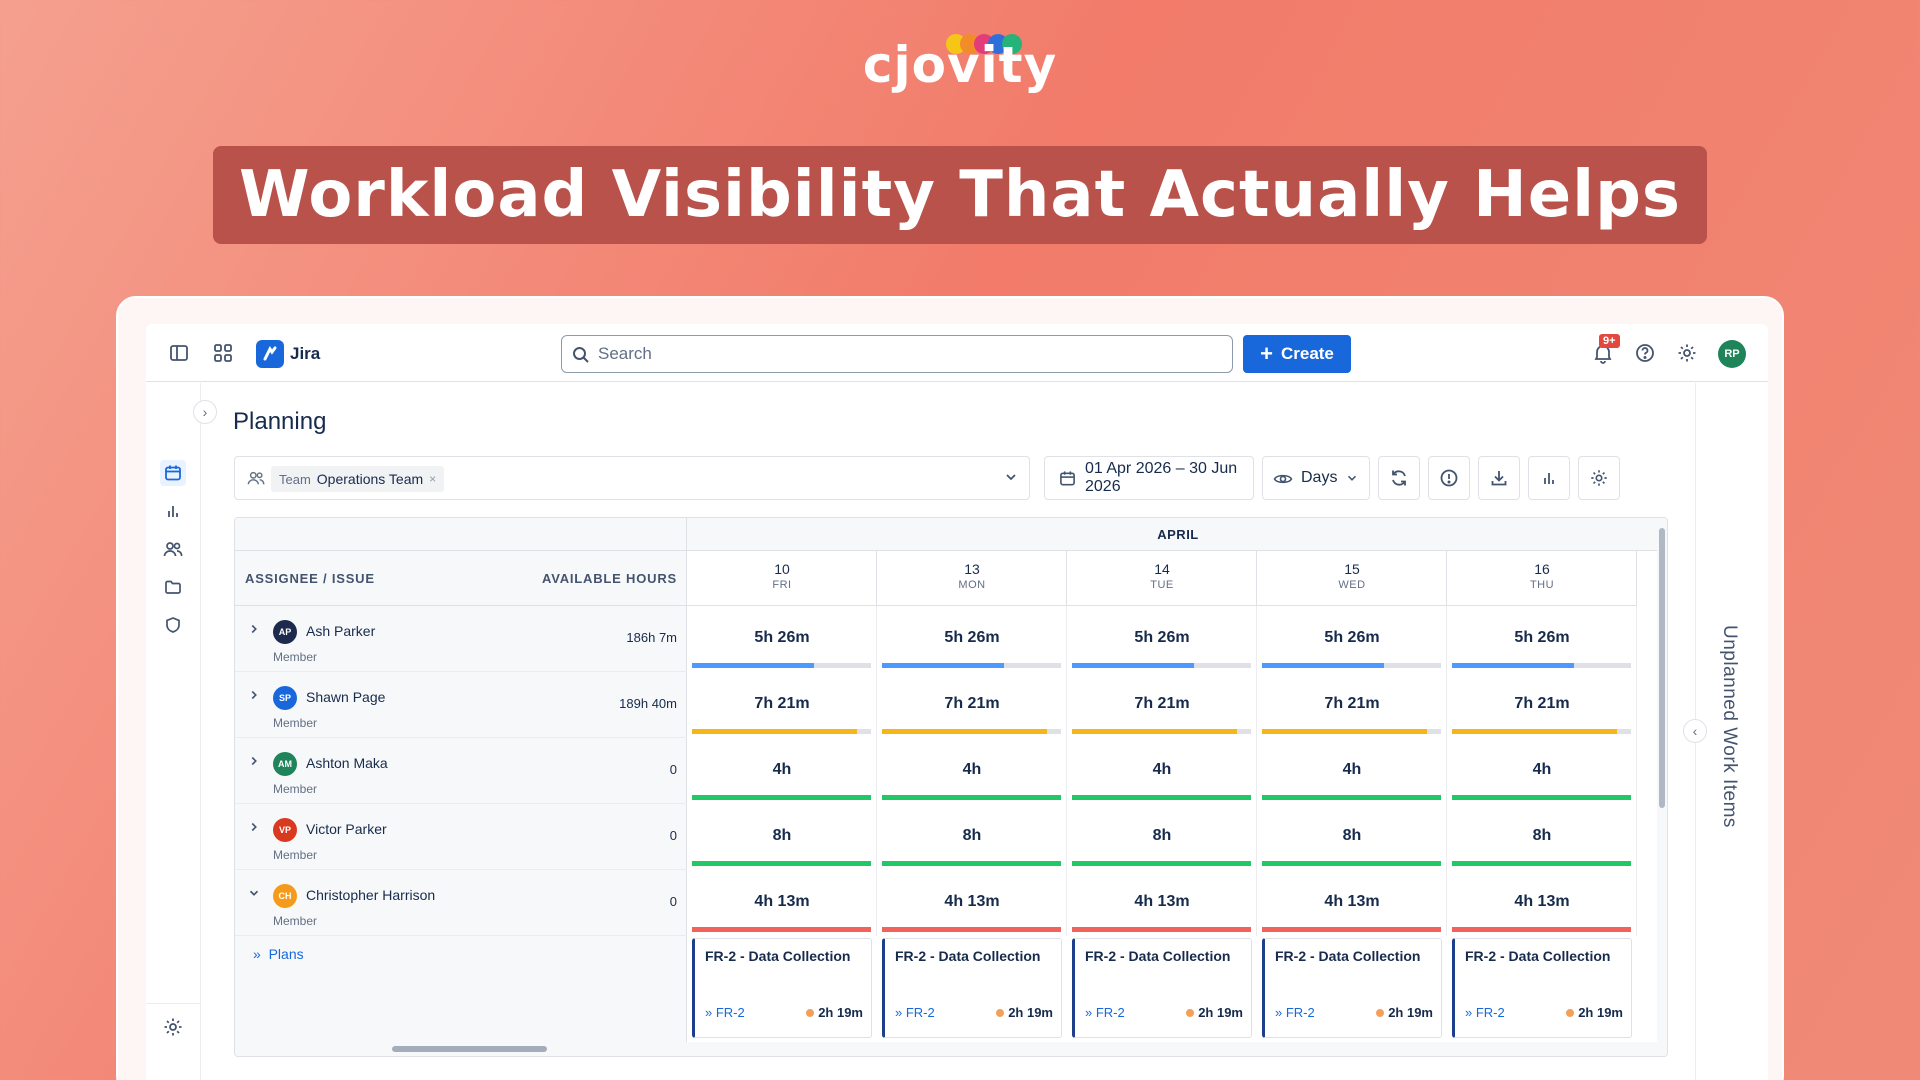 This screenshot has height=1080, width=1920. What do you see at coordinates (1449, 478) in the screenshot?
I see `alert-button` at bounding box center [1449, 478].